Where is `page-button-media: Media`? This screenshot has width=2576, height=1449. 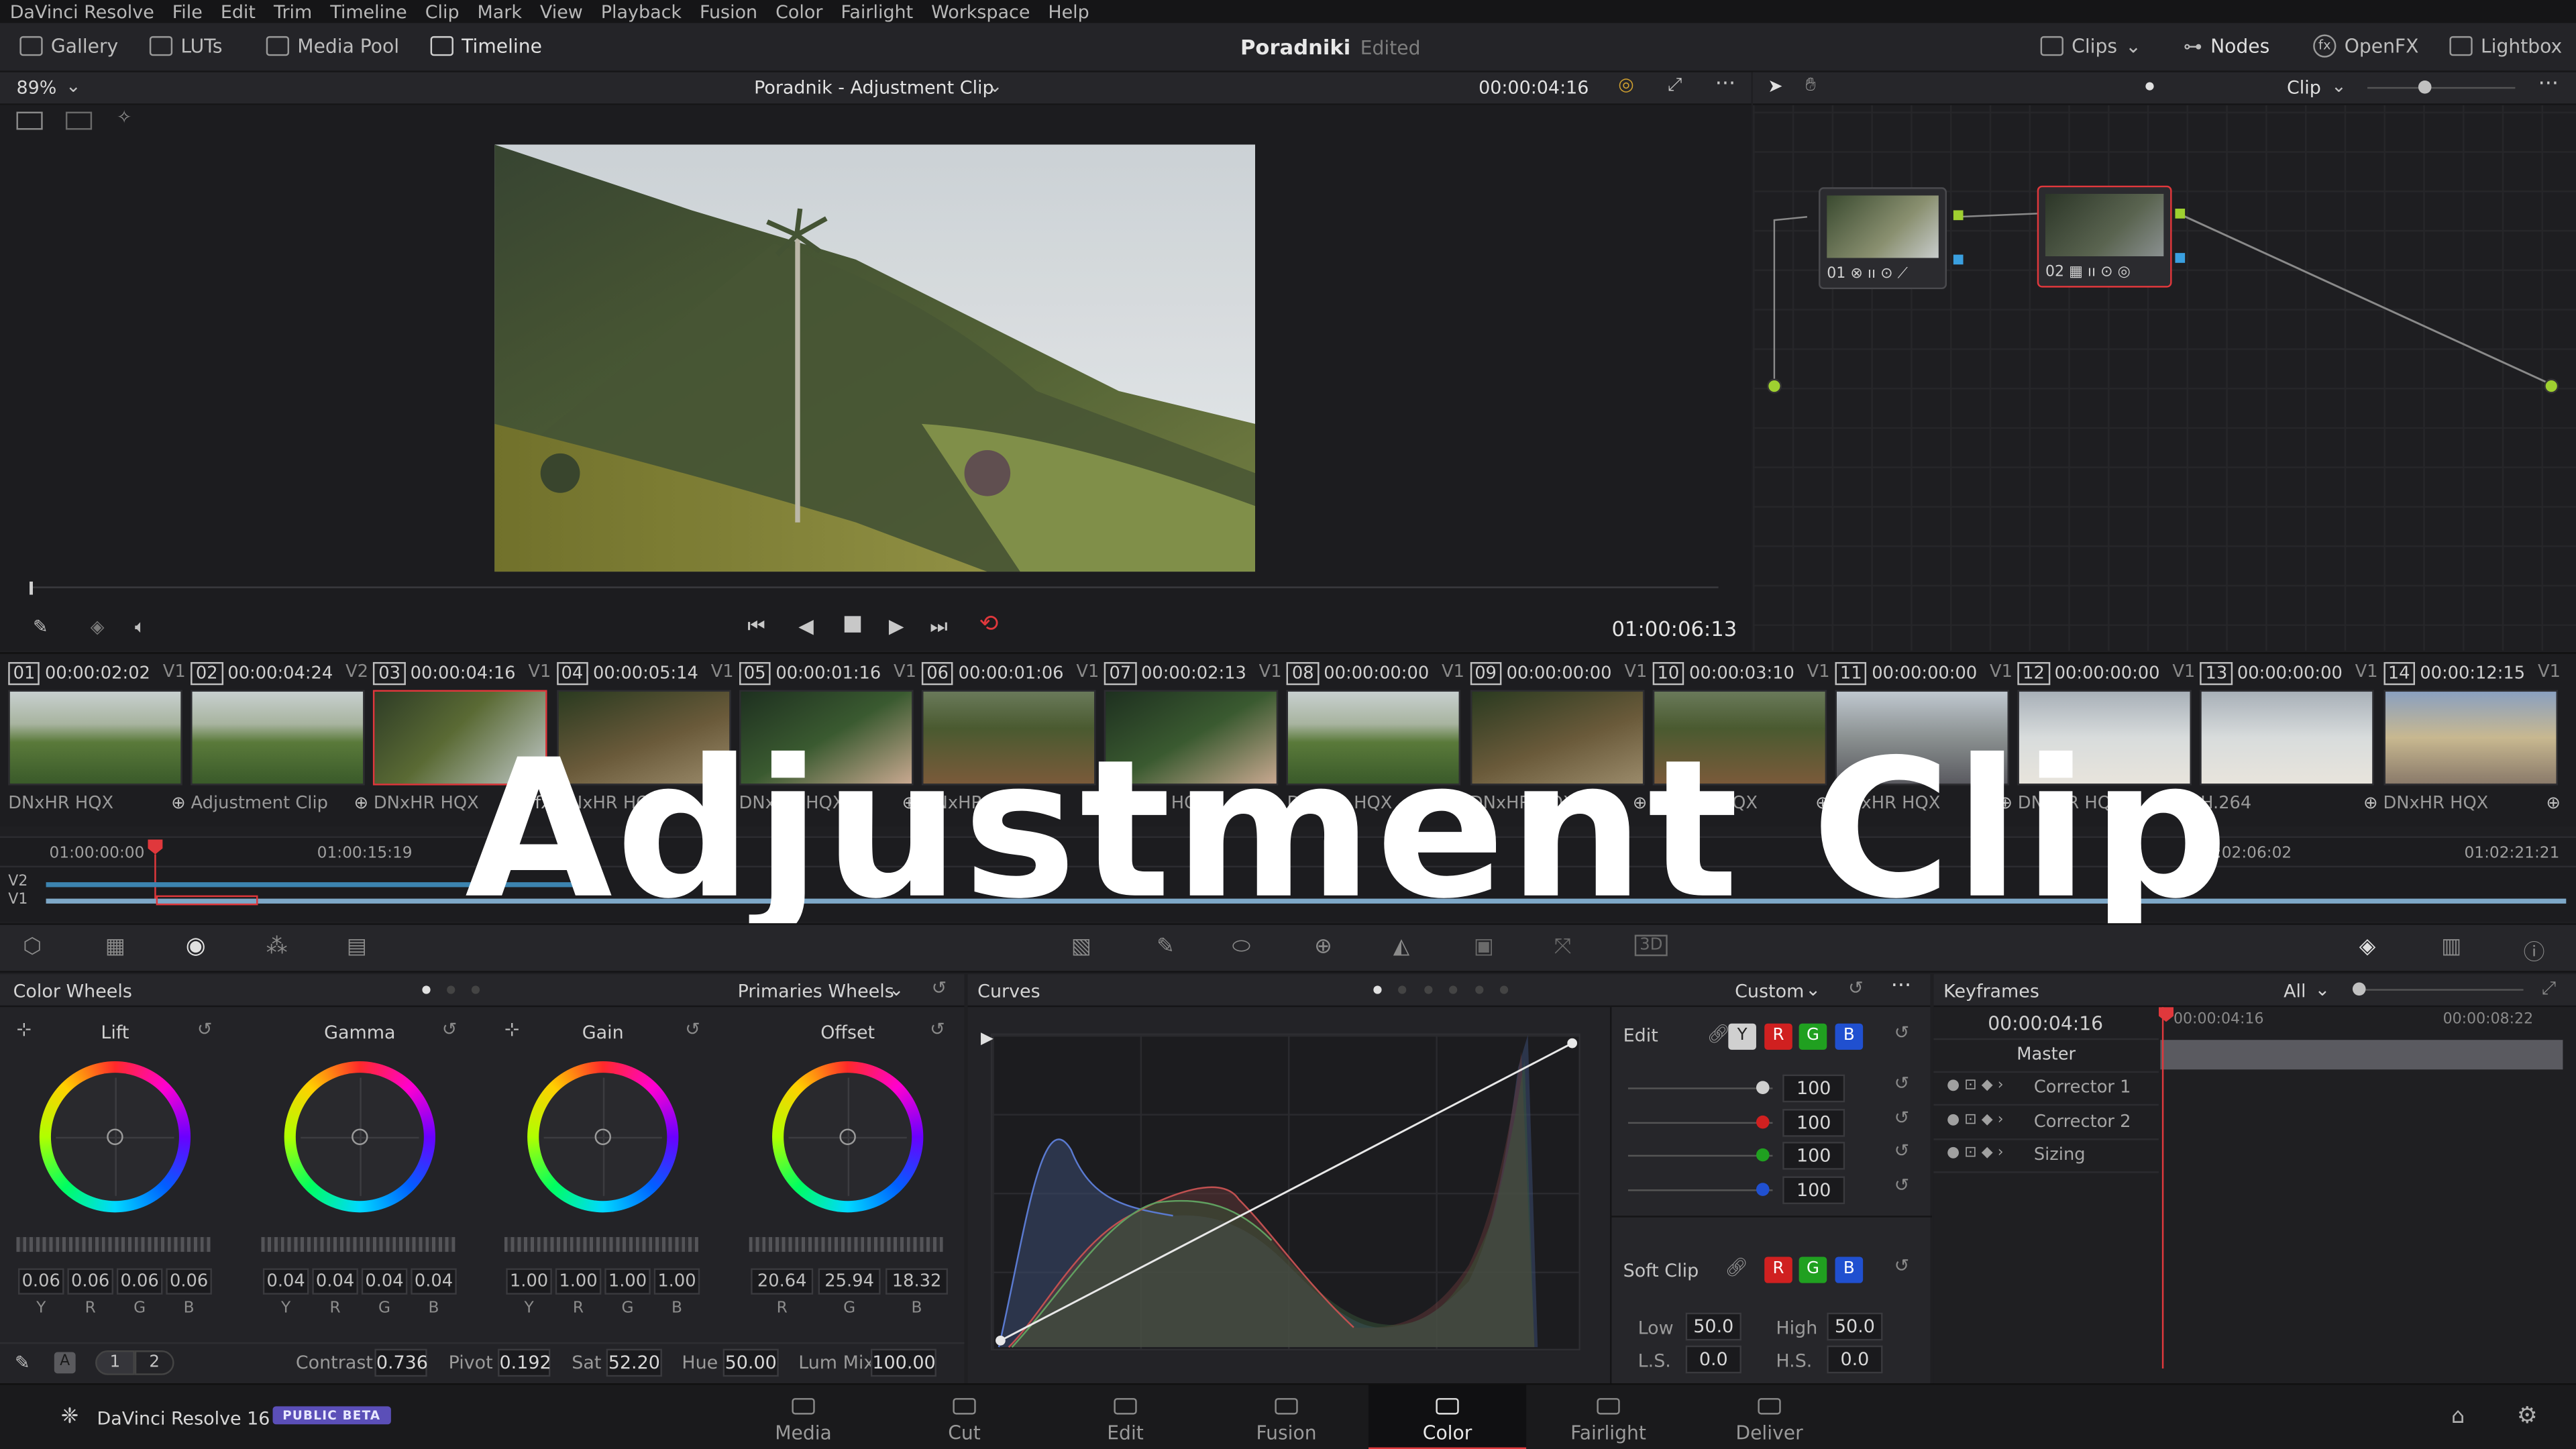 page-button-media: Media is located at coordinates (803, 1417).